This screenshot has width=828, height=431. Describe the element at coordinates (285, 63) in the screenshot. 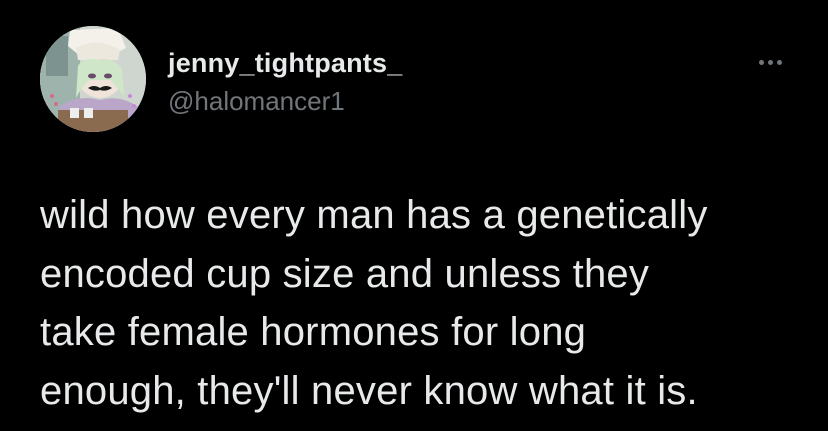

I see `display-name: jenny_tightpants_` at that location.